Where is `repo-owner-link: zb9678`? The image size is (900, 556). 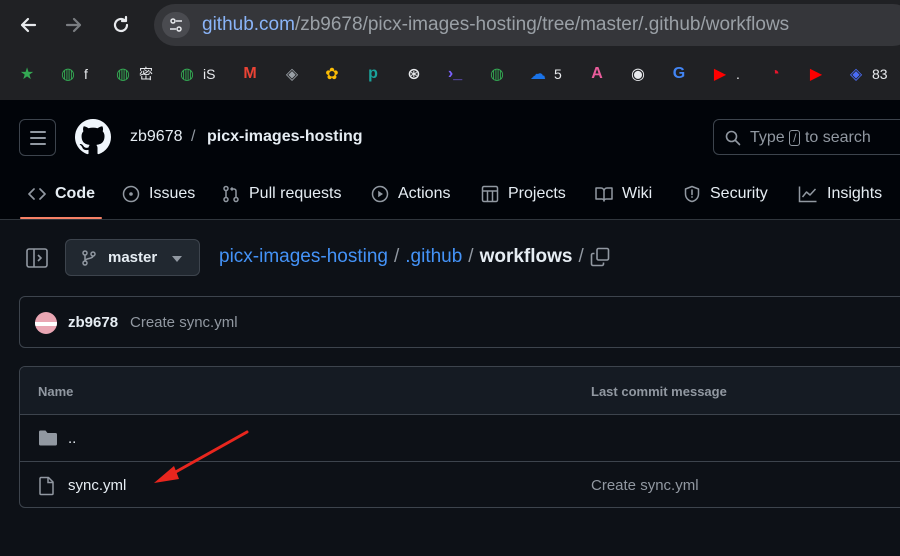 repo-owner-link: zb9678 is located at coordinates (156, 137).